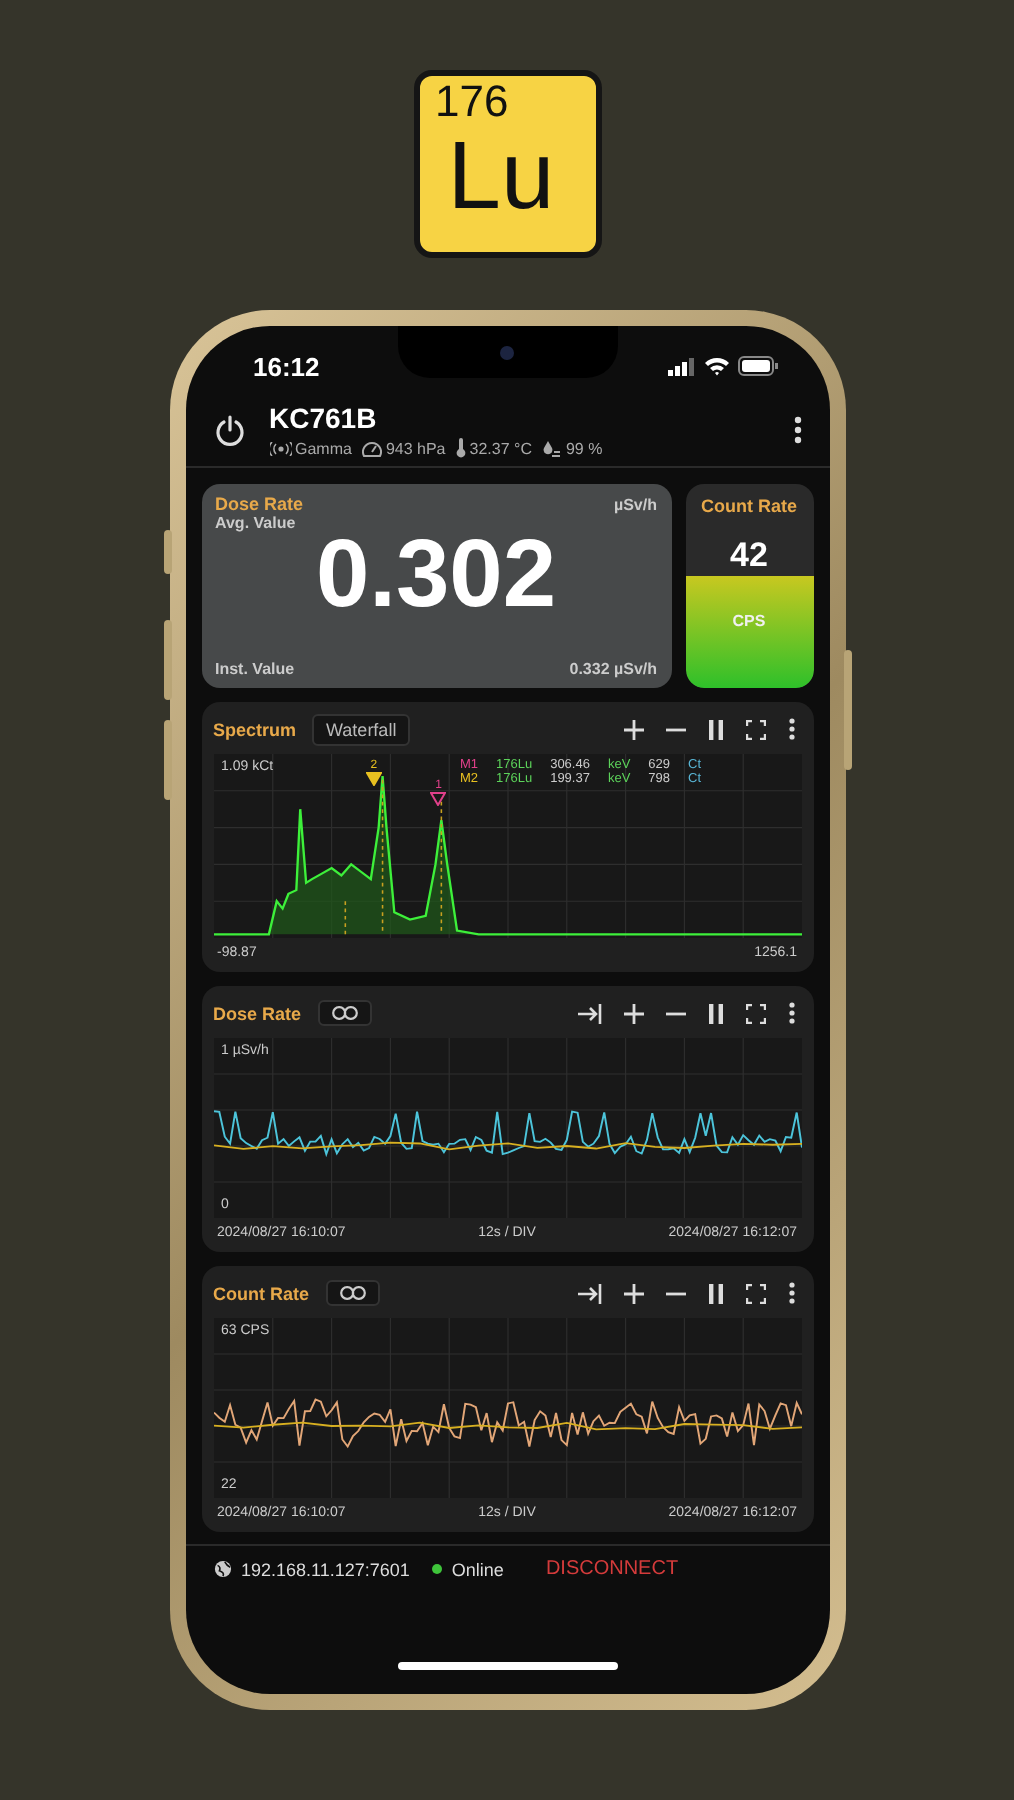 This screenshot has height=1800, width=1014. I want to click on thermometer-icon, so click(460, 448).